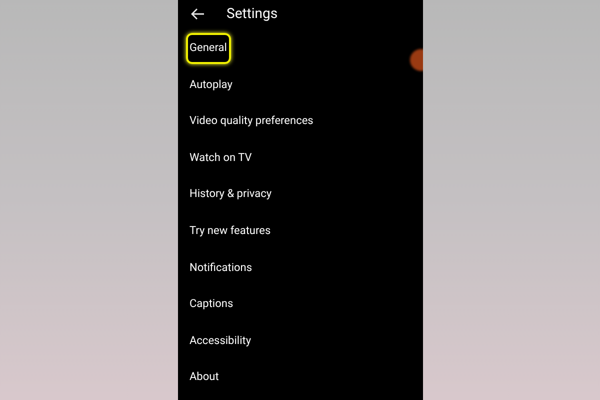 Image resolution: width=600 pixels, height=400 pixels. What do you see at coordinates (252, 121) in the screenshot?
I see `settings-item: Video quality preferences` at bounding box center [252, 121].